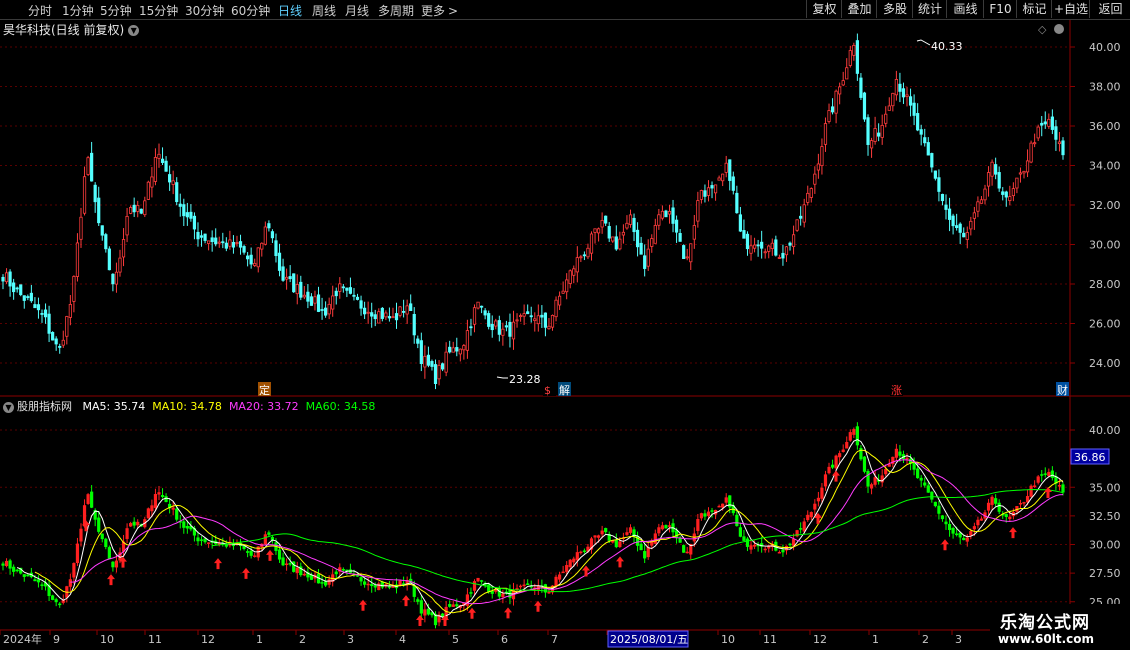  Describe the element at coordinates (396, 10) in the screenshot. I see `timeframe-9: 多周期` at that location.